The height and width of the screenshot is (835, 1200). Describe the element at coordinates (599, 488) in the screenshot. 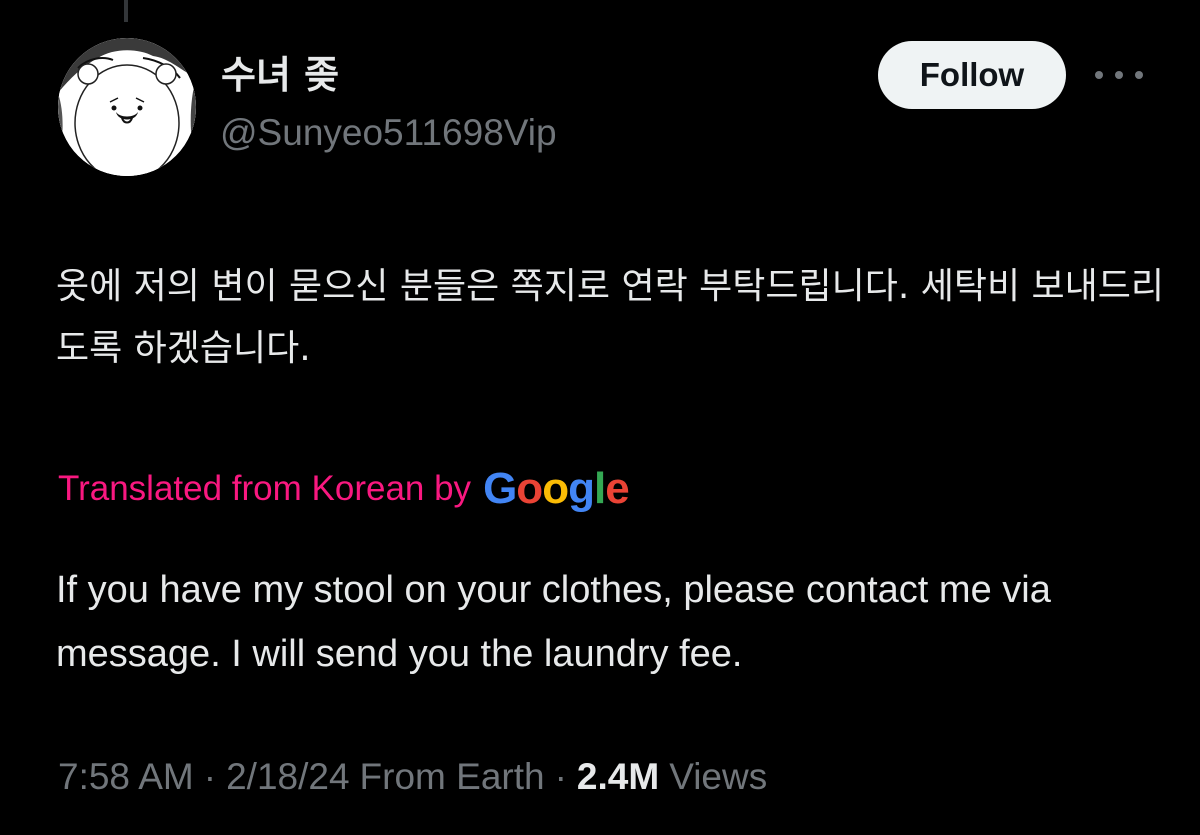

I see `google-letter: l` at that location.